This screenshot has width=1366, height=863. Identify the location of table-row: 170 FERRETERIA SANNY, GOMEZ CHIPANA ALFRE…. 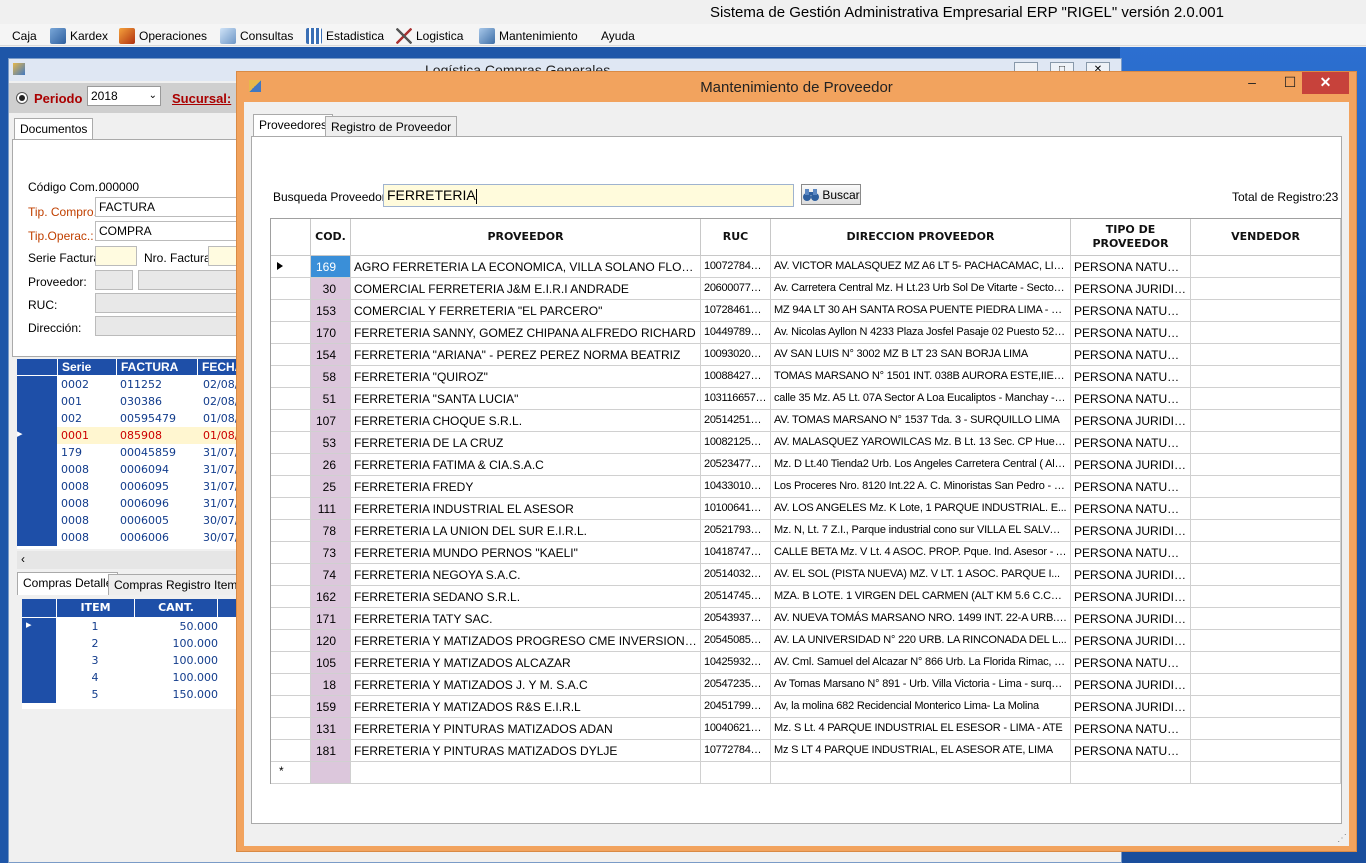
(806, 333).